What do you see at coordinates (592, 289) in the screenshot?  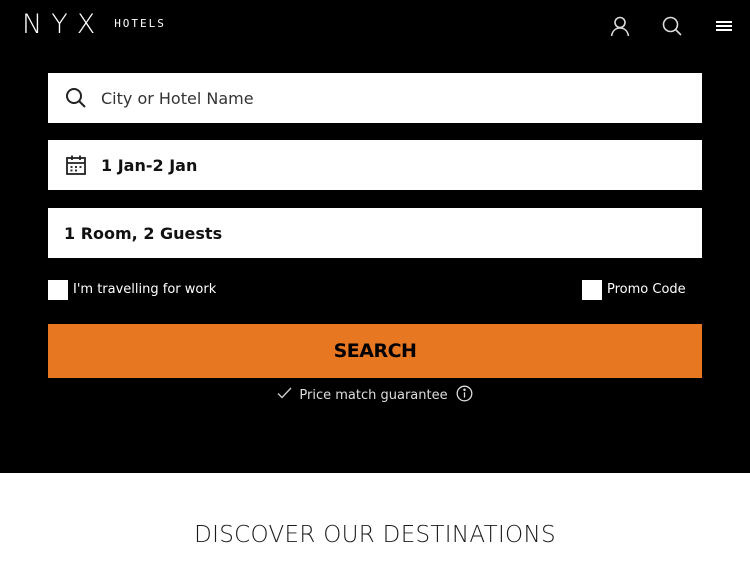 I see `promo-code-checkbox` at bounding box center [592, 289].